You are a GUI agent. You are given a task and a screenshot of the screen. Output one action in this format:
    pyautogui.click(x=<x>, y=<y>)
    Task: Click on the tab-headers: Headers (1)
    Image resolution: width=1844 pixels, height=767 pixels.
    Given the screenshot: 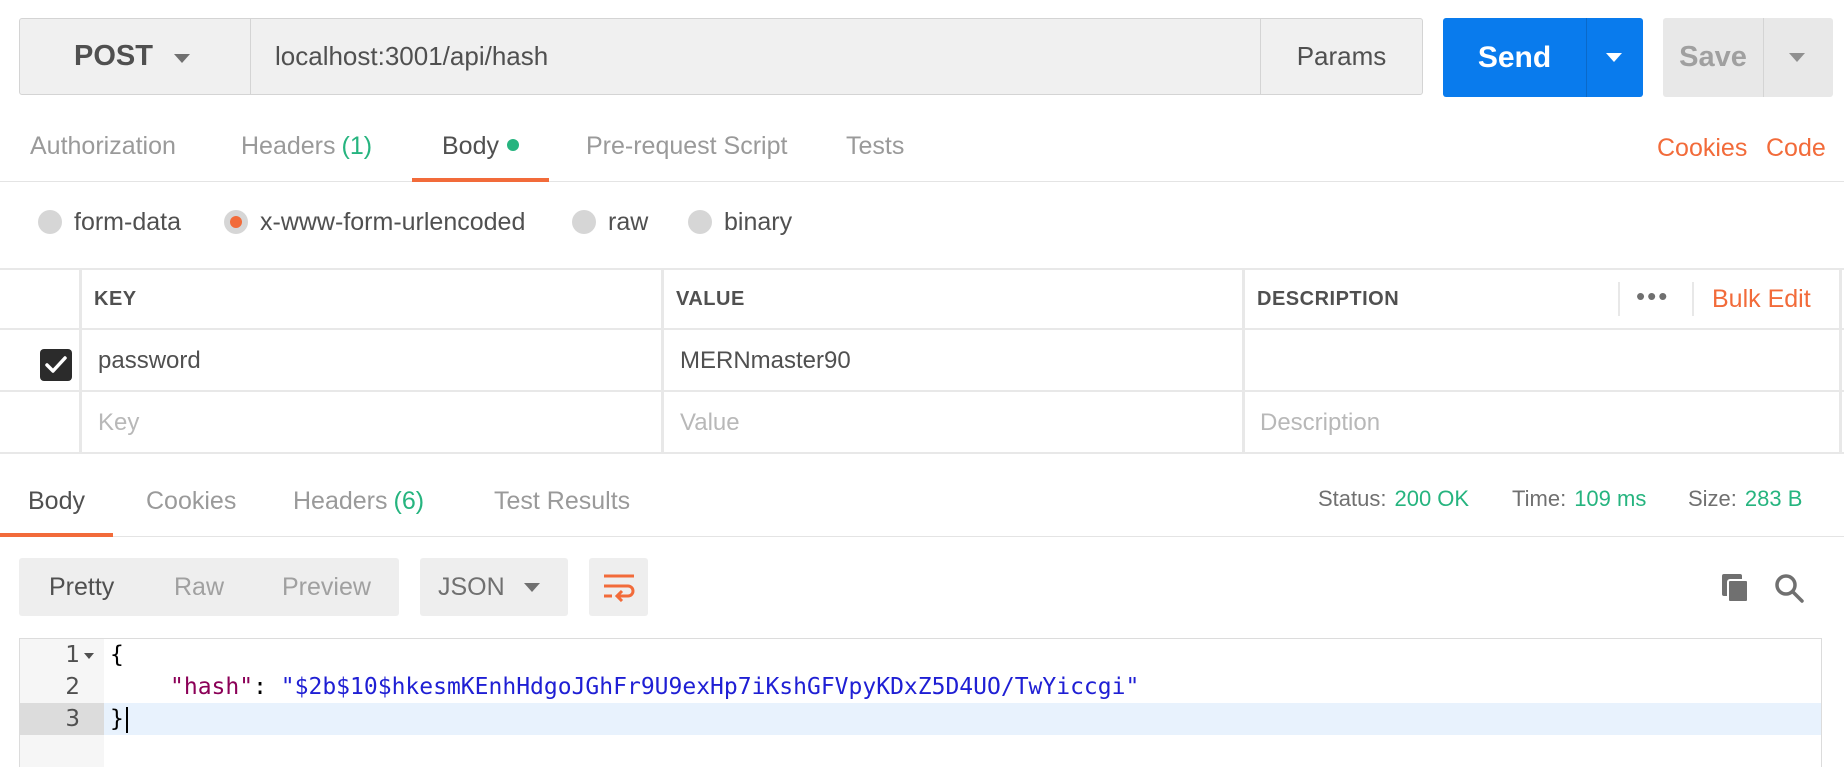 What is the action you would take?
    pyautogui.click(x=306, y=146)
    